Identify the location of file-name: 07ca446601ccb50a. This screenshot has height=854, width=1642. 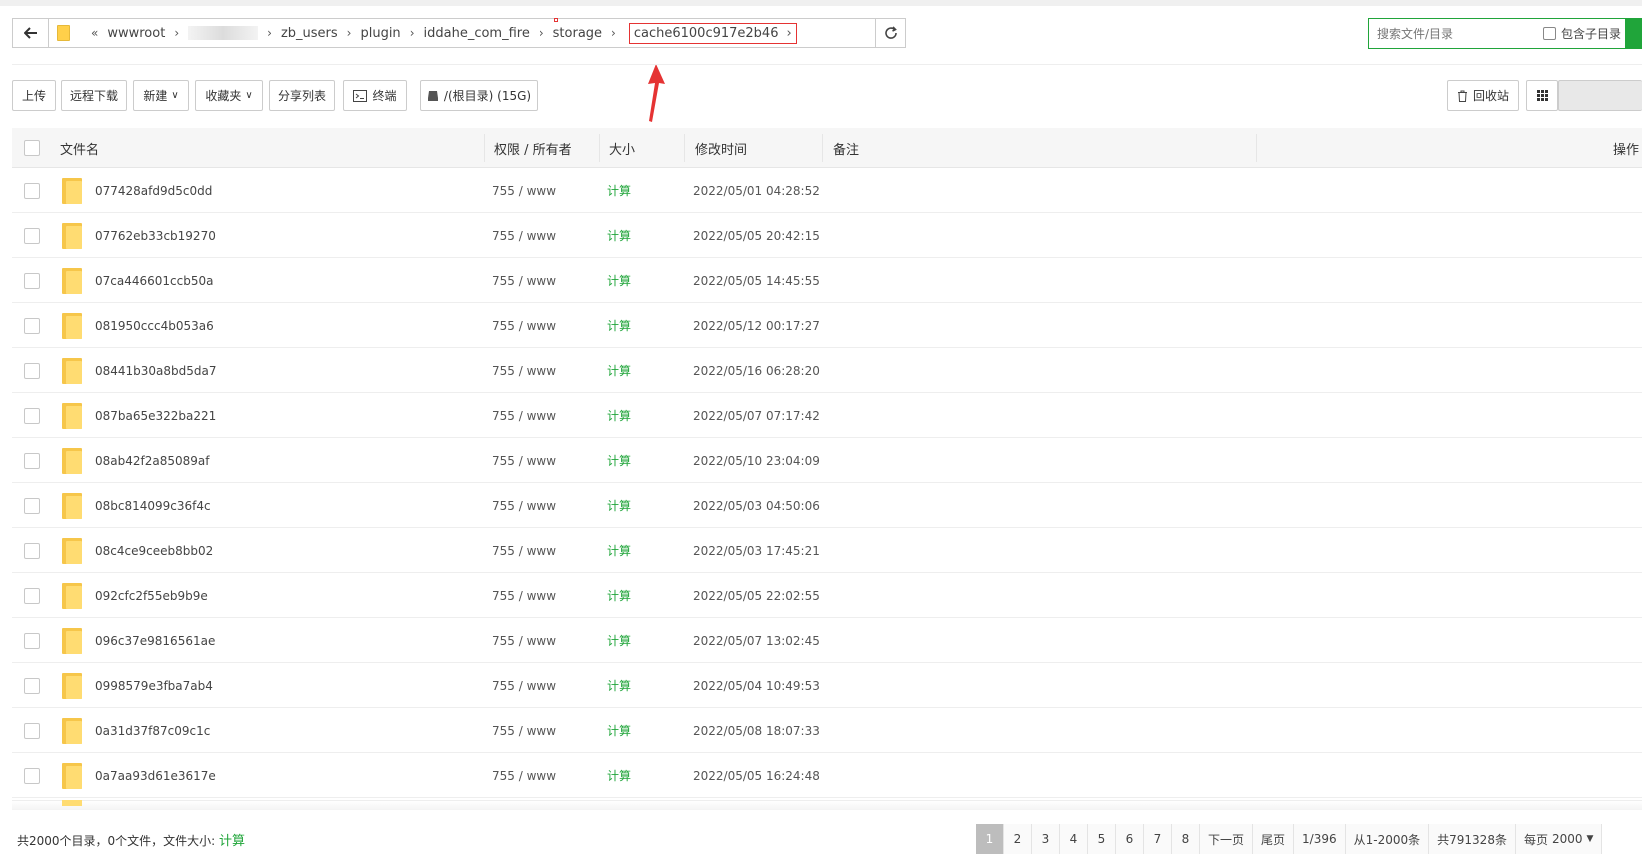
(154, 280).